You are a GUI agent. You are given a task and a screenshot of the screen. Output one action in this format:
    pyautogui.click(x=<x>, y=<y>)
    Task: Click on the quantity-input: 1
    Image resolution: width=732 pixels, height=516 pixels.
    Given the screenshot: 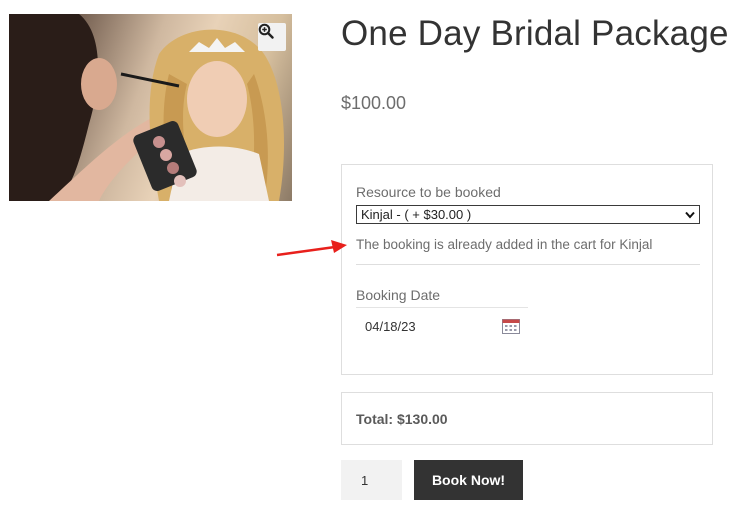 What is the action you would take?
    pyautogui.click(x=371, y=480)
    